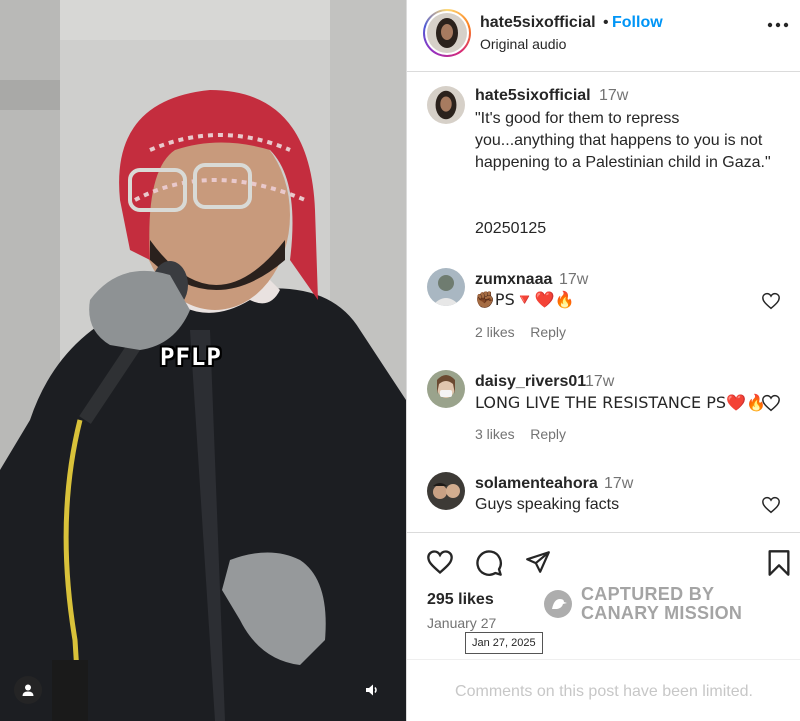 The image size is (800, 721). Describe the element at coordinates (536, 484) in the screenshot. I see `comment-username: solamenteahora` at that location.